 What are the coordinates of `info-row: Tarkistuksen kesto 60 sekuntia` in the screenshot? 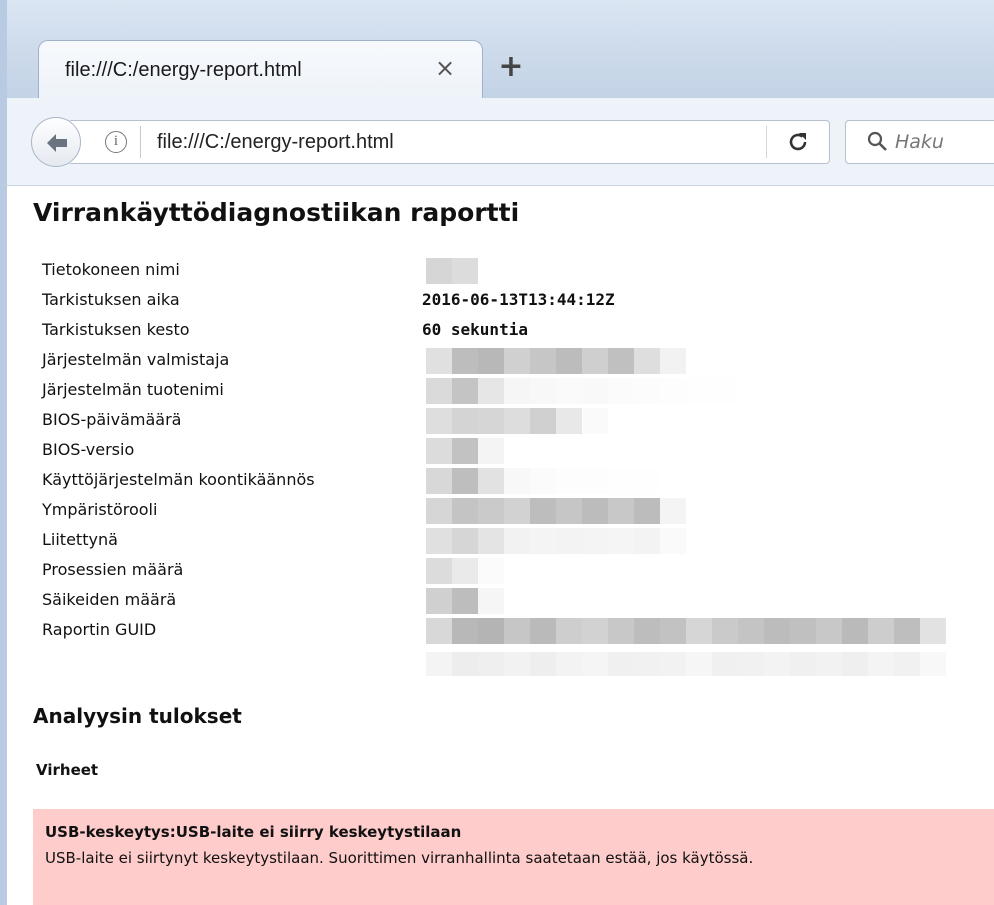 It's located at (512, 335).